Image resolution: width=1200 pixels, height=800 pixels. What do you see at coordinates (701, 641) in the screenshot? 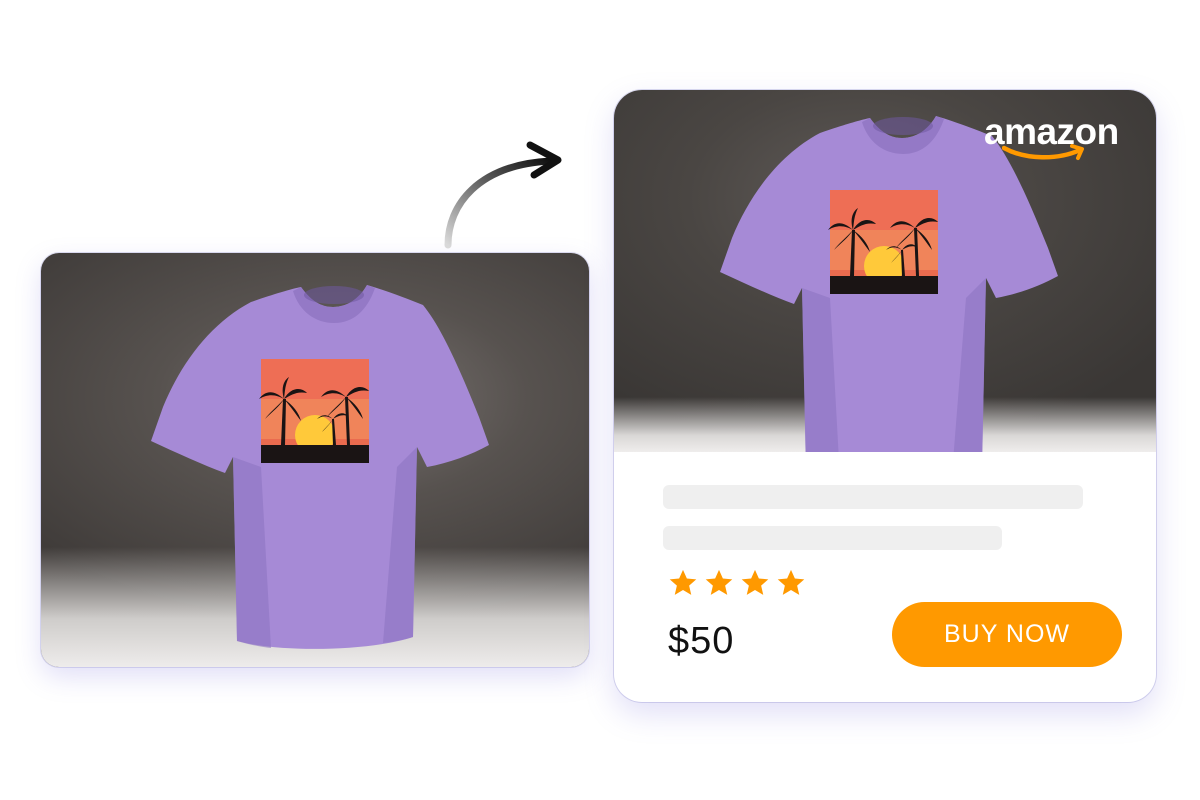
I see `price: $50` at bounding box center [701, 641].